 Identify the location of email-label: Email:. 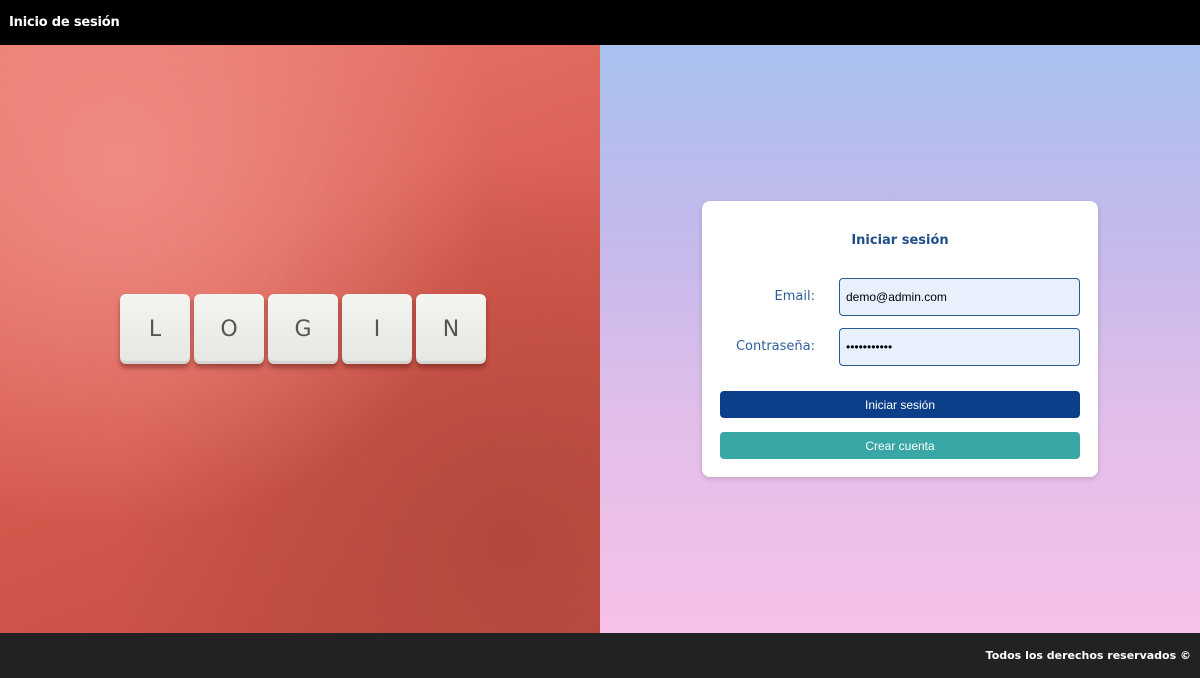
(794, 296).